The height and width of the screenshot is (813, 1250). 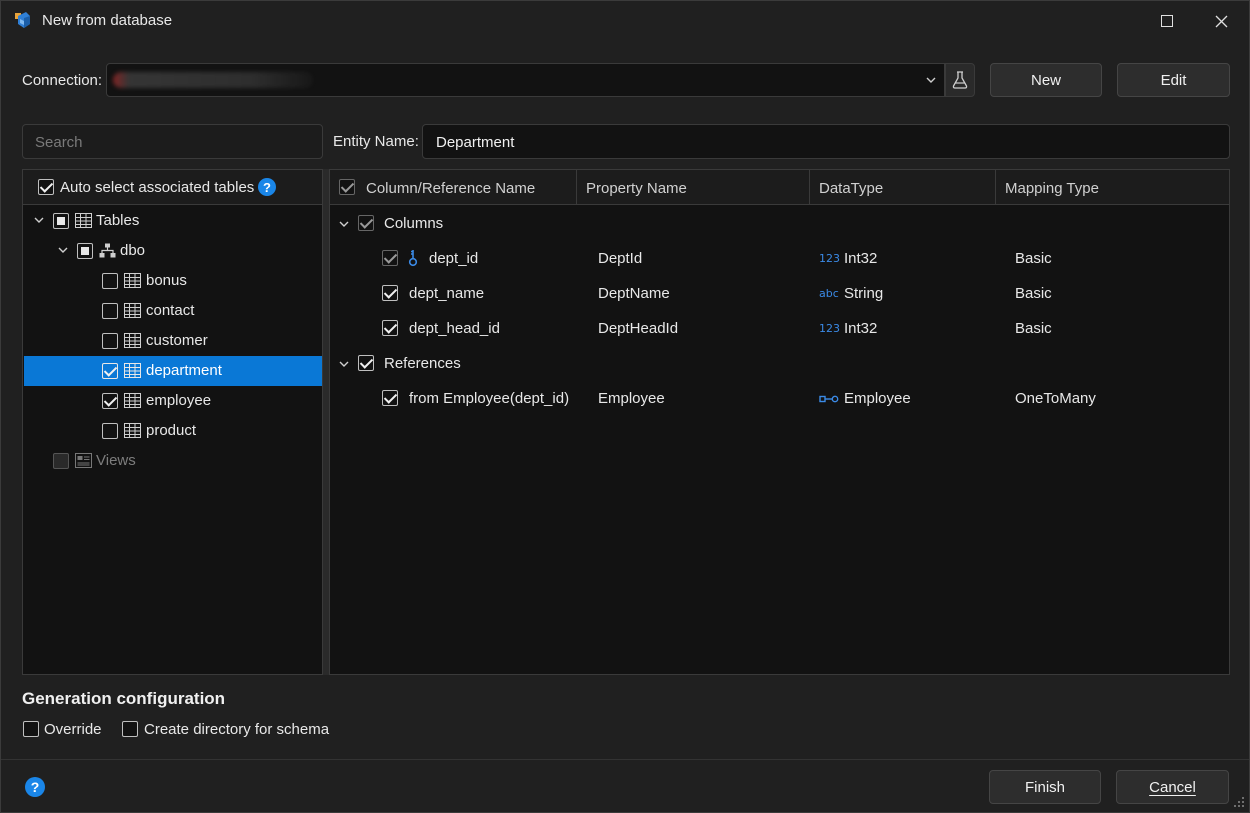 I want to click on table-row: dept_head_id DeptHeadId 123 Int32 Basic, so click(x=779, y=328).